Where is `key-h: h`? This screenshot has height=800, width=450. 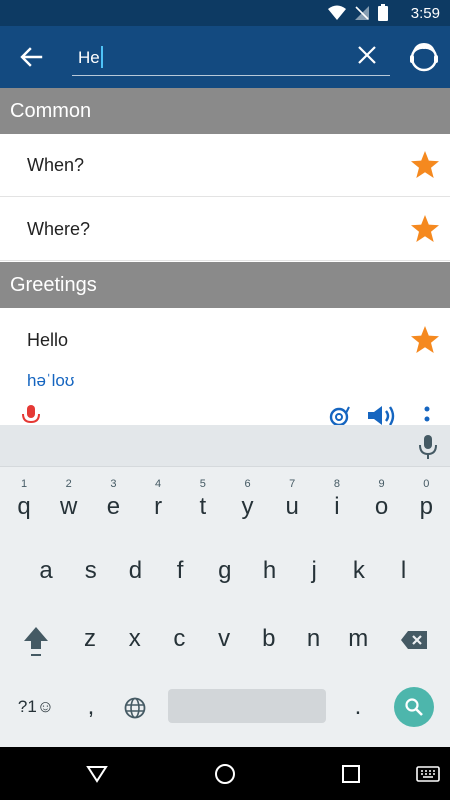
key-h: h is located at coordinates (270, 571).